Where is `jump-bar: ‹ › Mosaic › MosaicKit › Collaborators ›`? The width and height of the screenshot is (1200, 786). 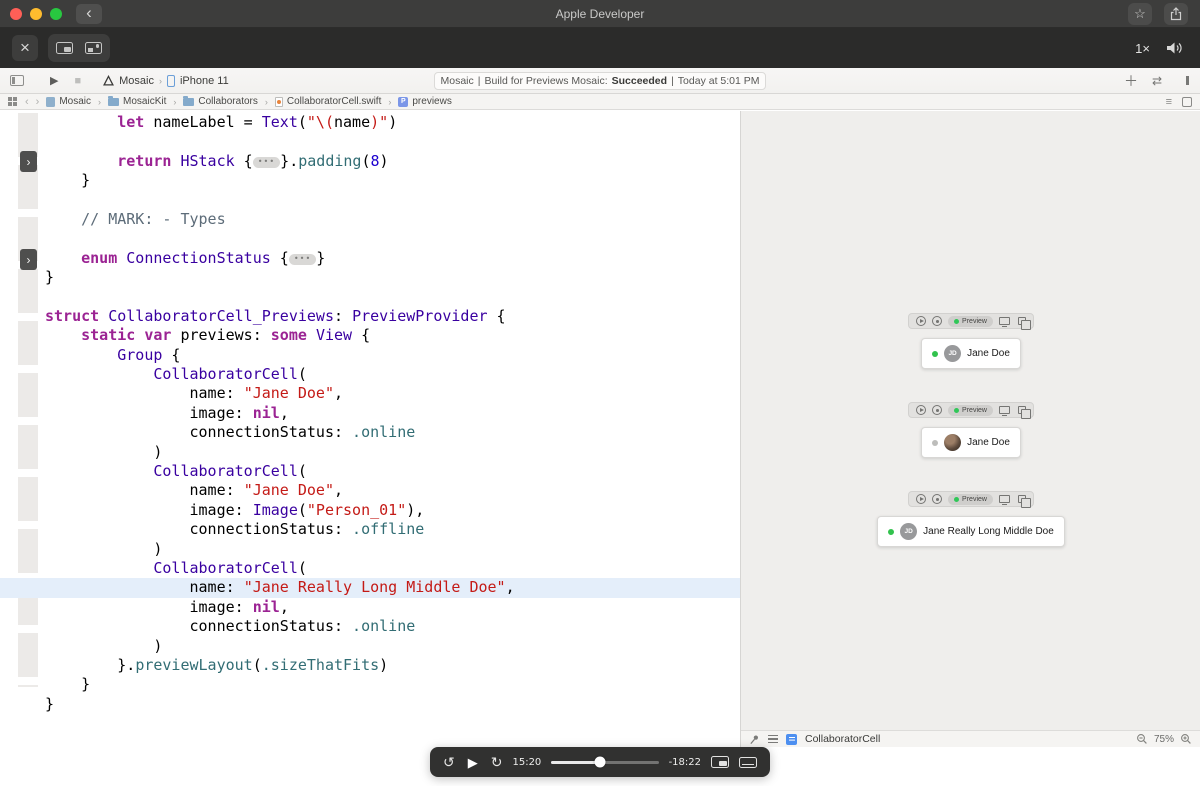 jump-bar: ‹ › Mosaic › MosaicKit › Collaborators › is located at coordinates (600, 102).